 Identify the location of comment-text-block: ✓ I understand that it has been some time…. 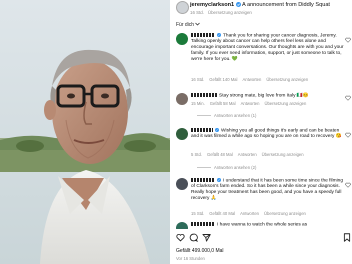
(268, 190).